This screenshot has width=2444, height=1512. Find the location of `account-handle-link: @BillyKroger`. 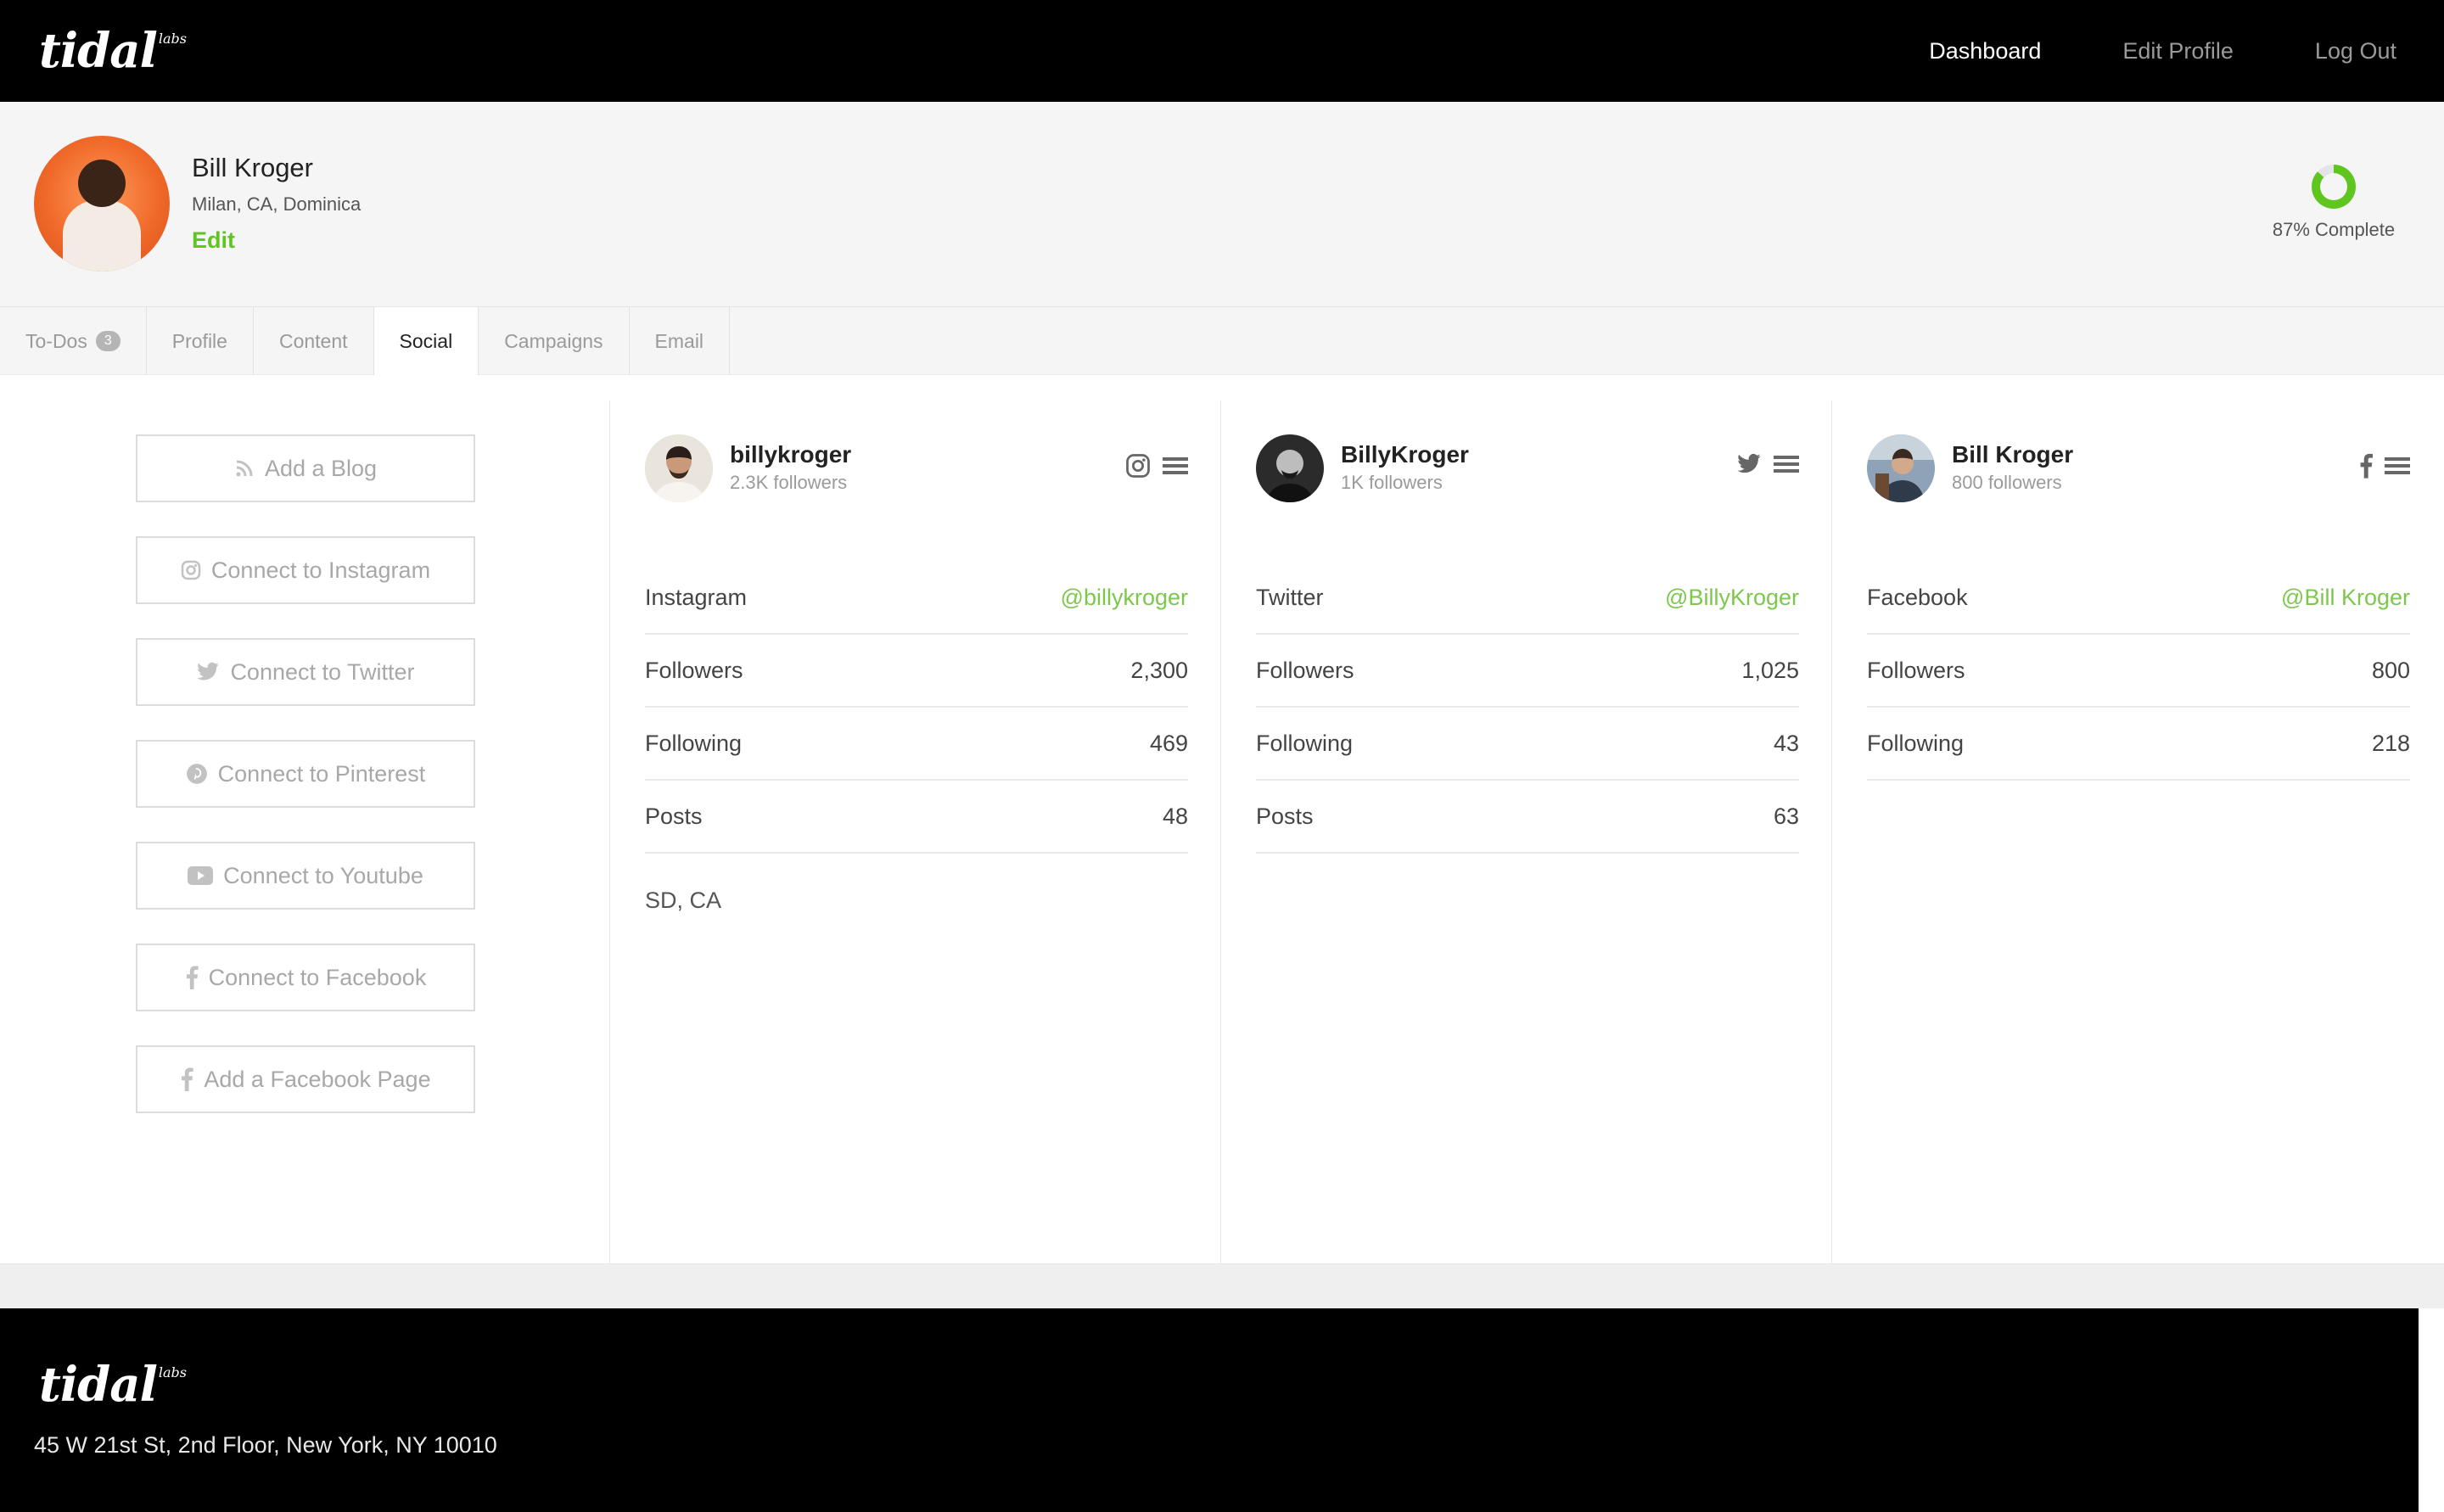

account-handle-link: @BillyKroger is located at coordinates (1732, 598).